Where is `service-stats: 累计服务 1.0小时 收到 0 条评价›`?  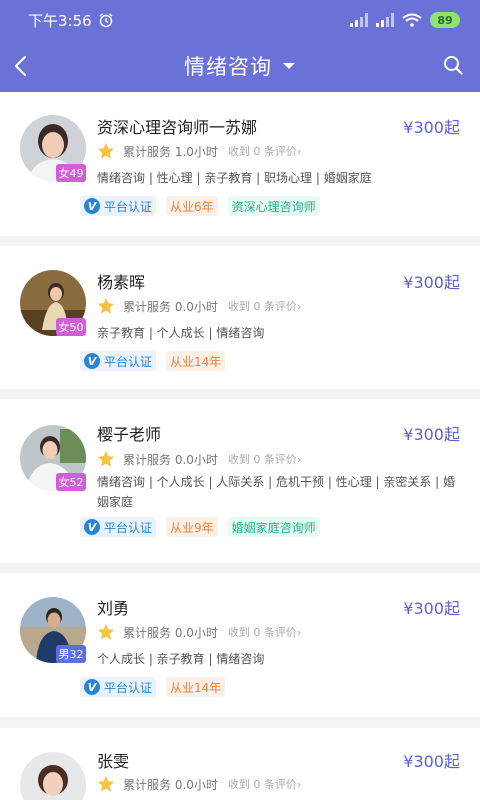
service-stats: 累计服务 1.0小时 收到 0 条评价› is located at coordinates (199, 151).